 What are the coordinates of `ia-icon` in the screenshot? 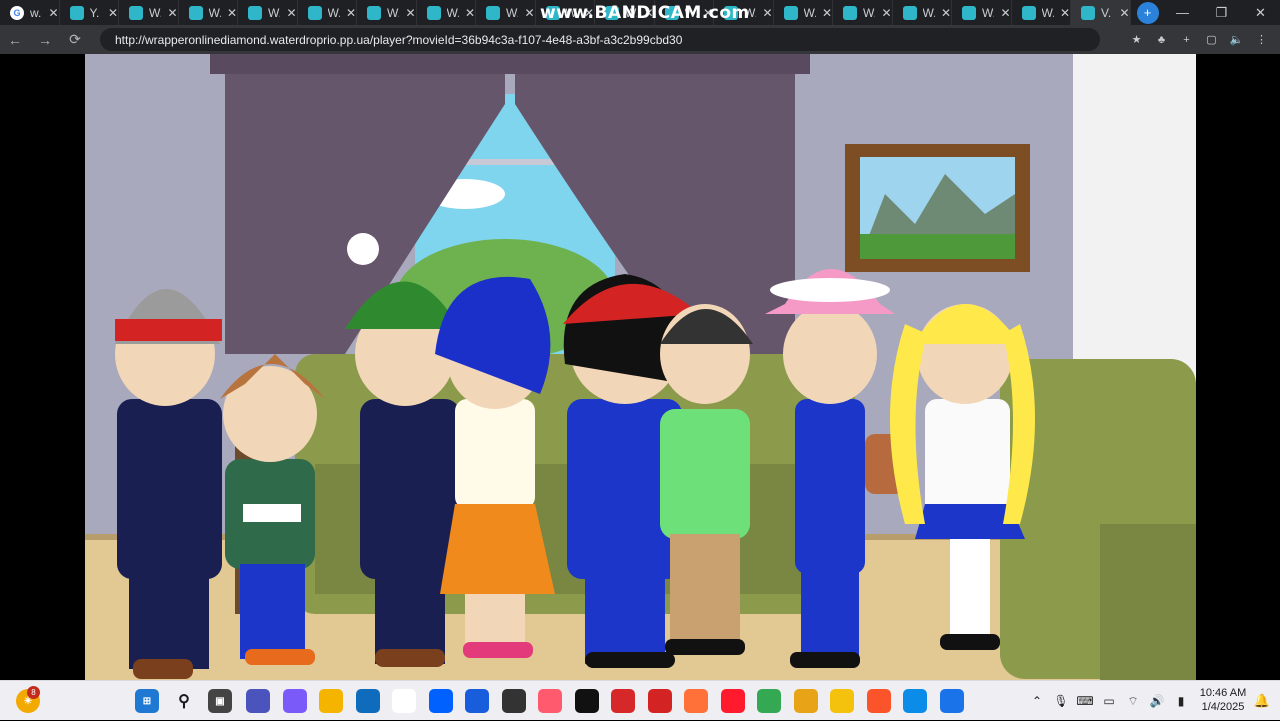 It's located at (513, 701).